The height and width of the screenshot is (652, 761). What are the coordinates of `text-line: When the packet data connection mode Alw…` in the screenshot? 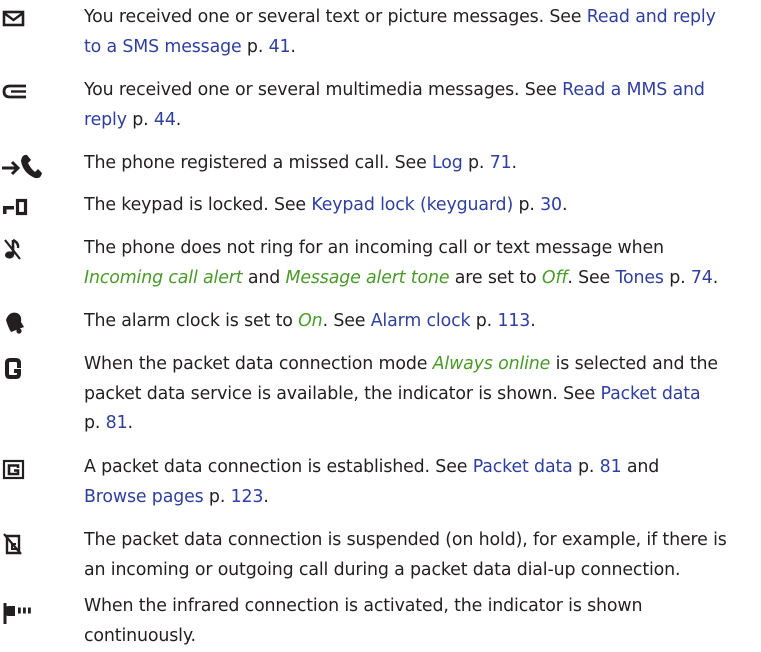 It's located at (419, 365).